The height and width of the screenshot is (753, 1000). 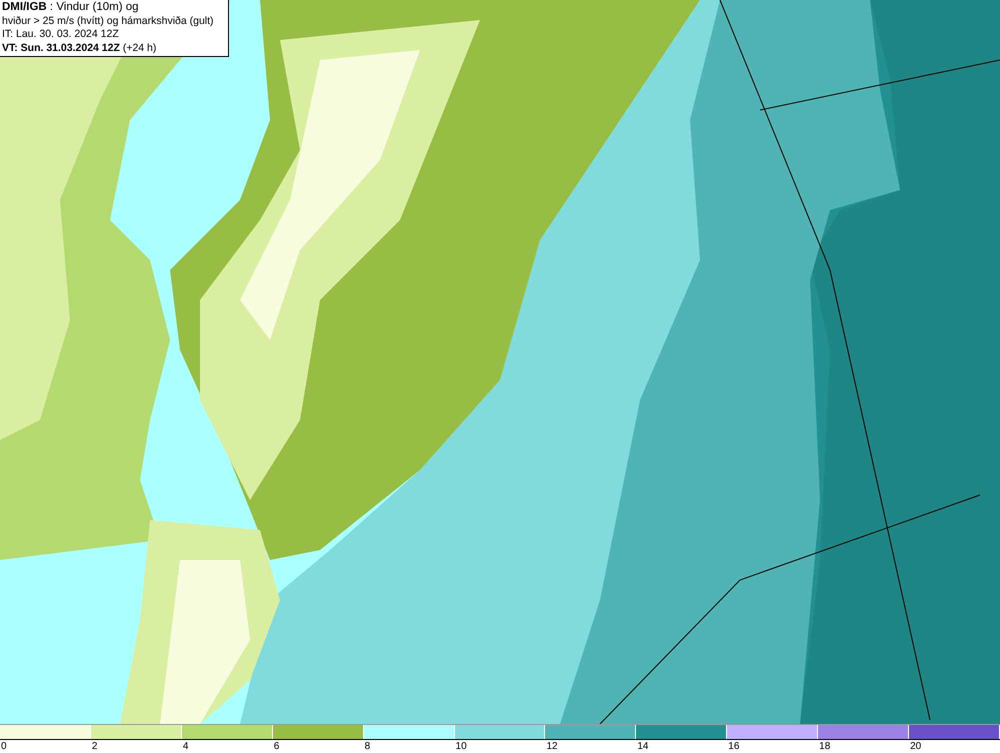 What do you see at coordinates (824, 746) in the screenshot?
I see `legend-label: 18` at bounding box center [824, 746].